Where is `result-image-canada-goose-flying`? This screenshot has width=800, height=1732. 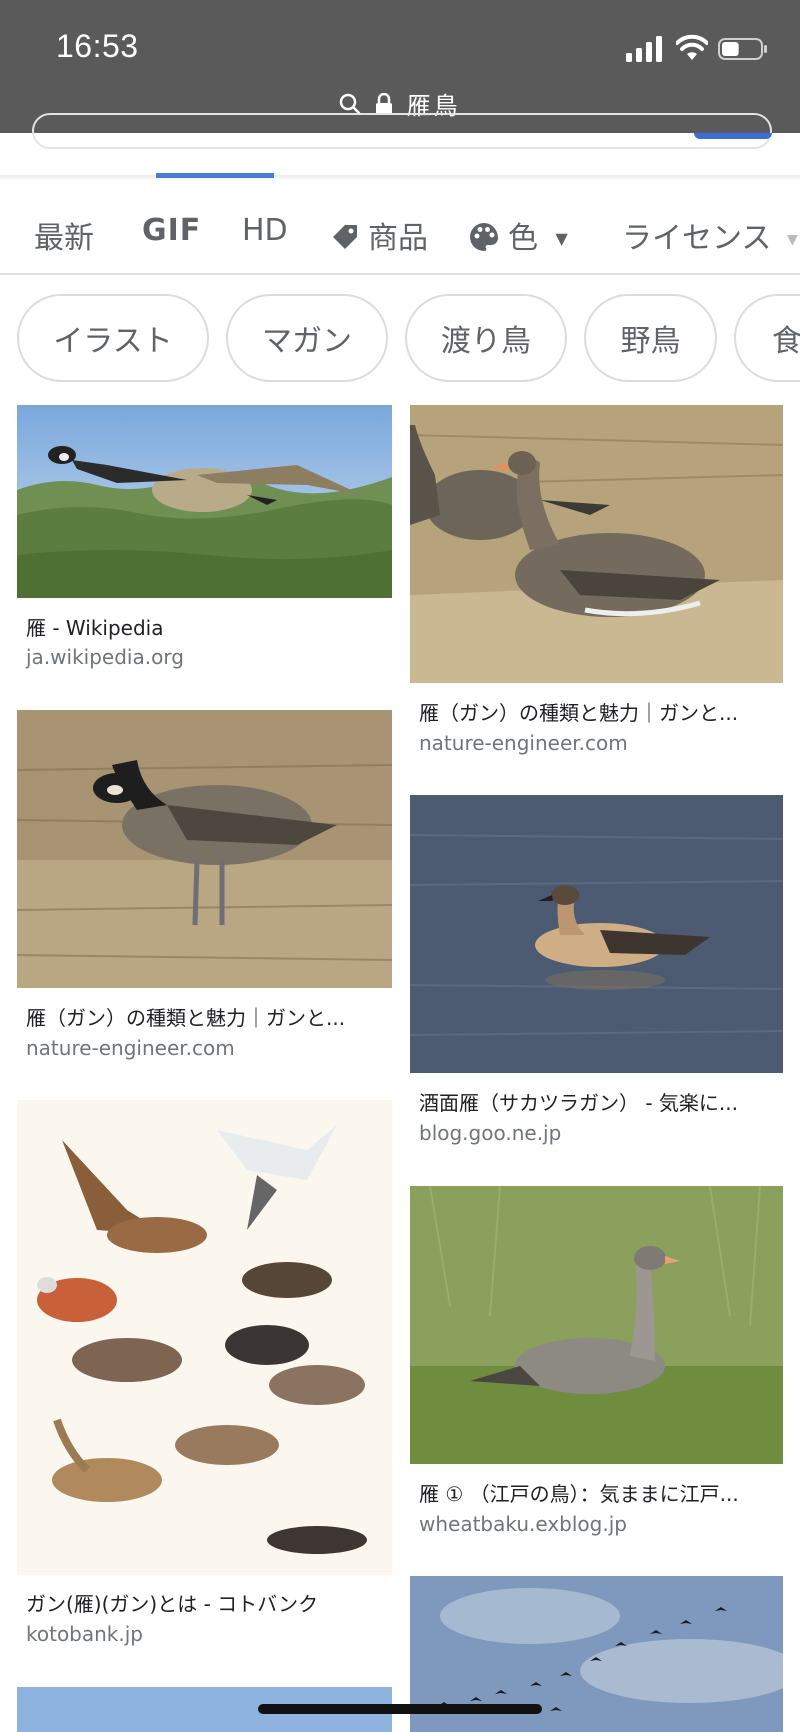
result-image-canada-goose-flying is located at coordinates (204, 501).